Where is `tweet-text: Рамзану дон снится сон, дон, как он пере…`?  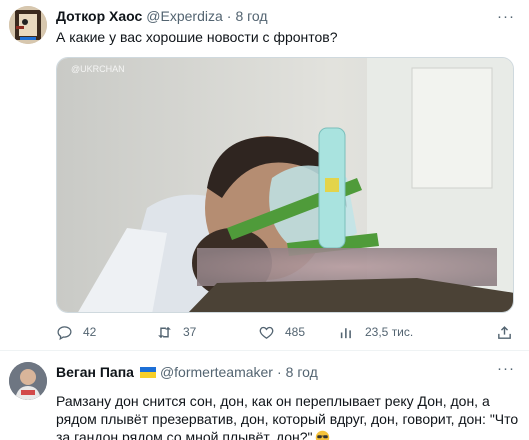
tweet-text: Рамзану дон снится сон, дон, как он пере… is located at coordinates (288, 416).